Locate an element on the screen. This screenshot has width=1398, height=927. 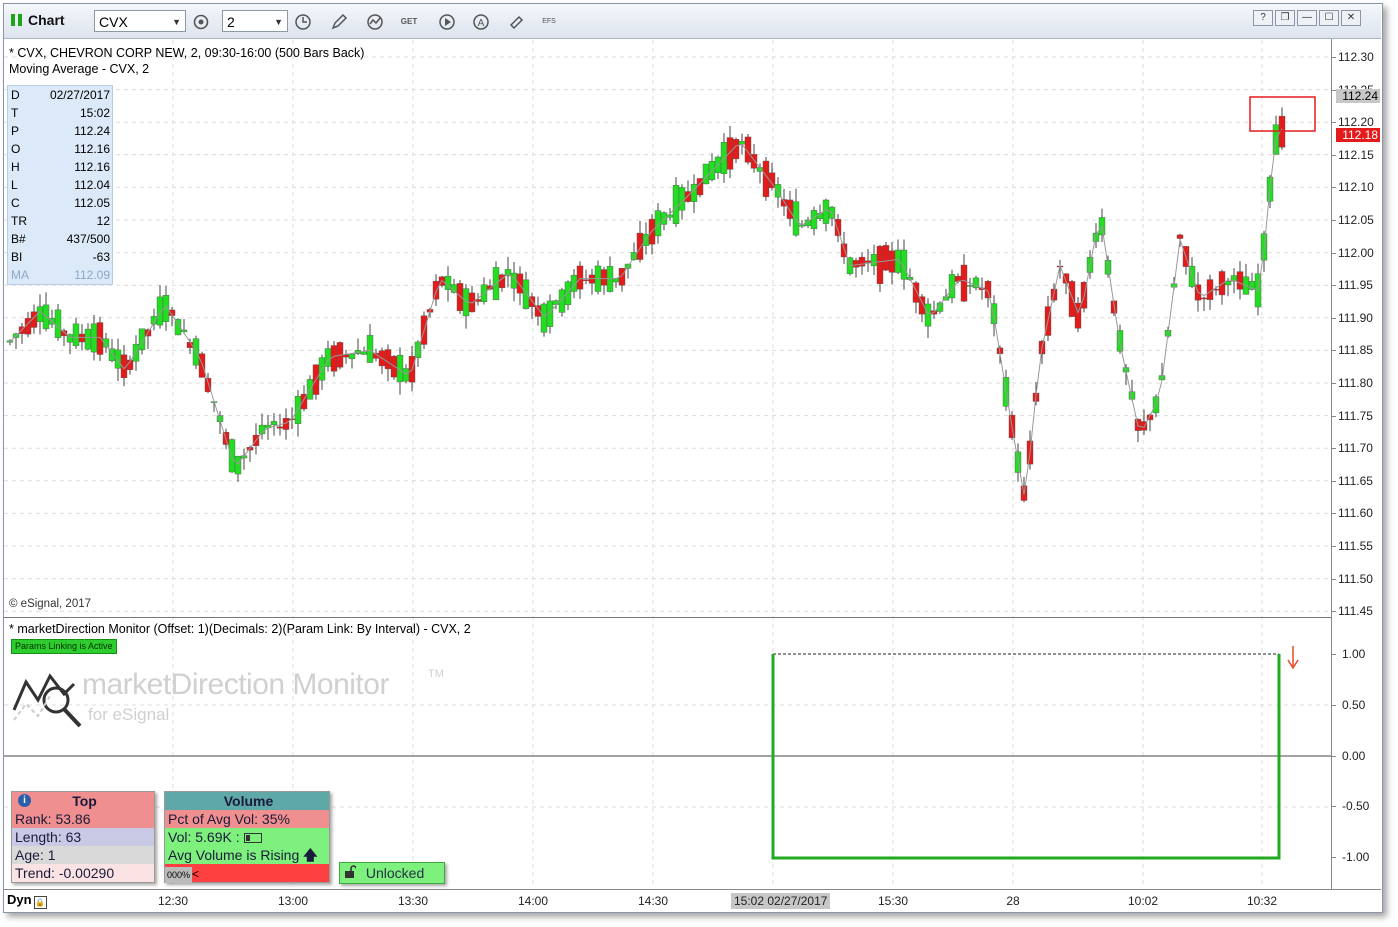
data-window-key: D is located at coordinates (15, 95).